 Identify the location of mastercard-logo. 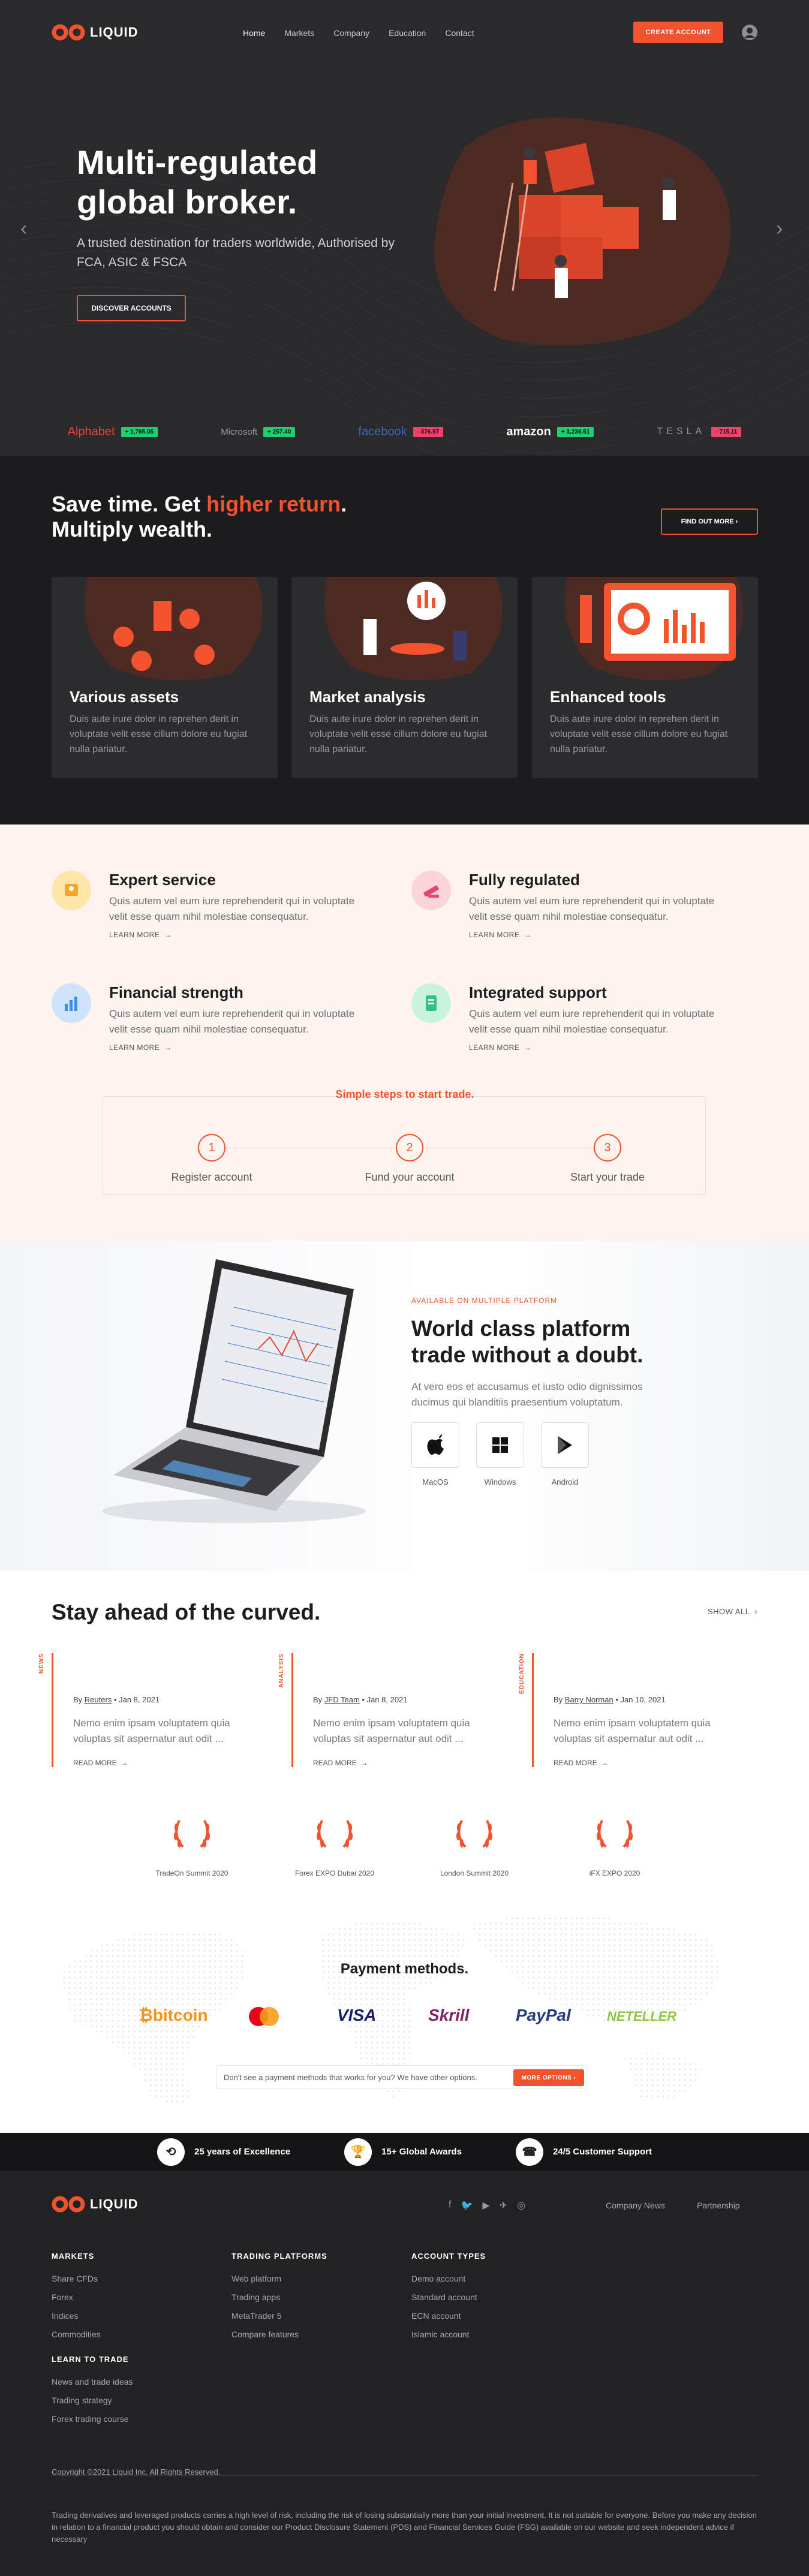
(264, 2018).